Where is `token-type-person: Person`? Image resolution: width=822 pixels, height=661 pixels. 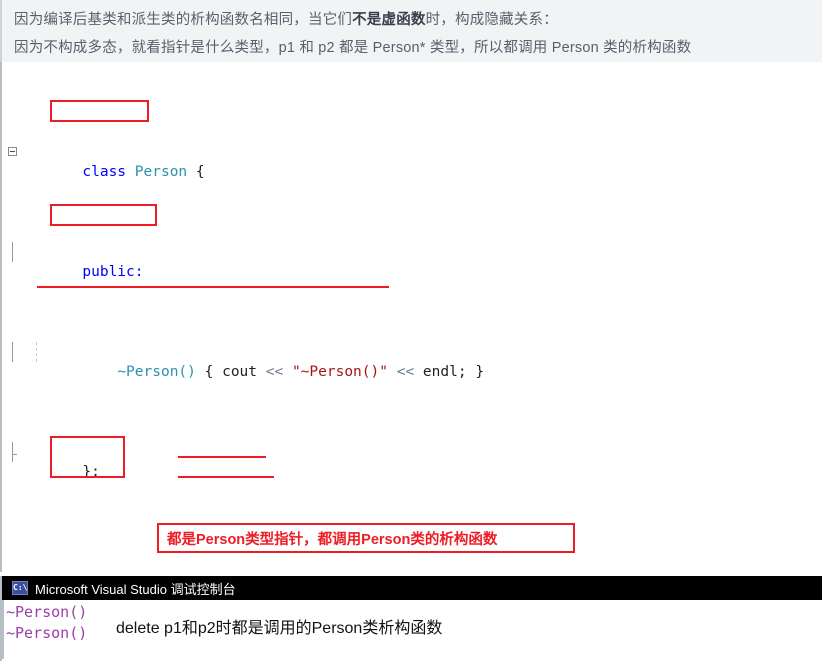
token-type-person: Person is located at coordinates (161, 172).